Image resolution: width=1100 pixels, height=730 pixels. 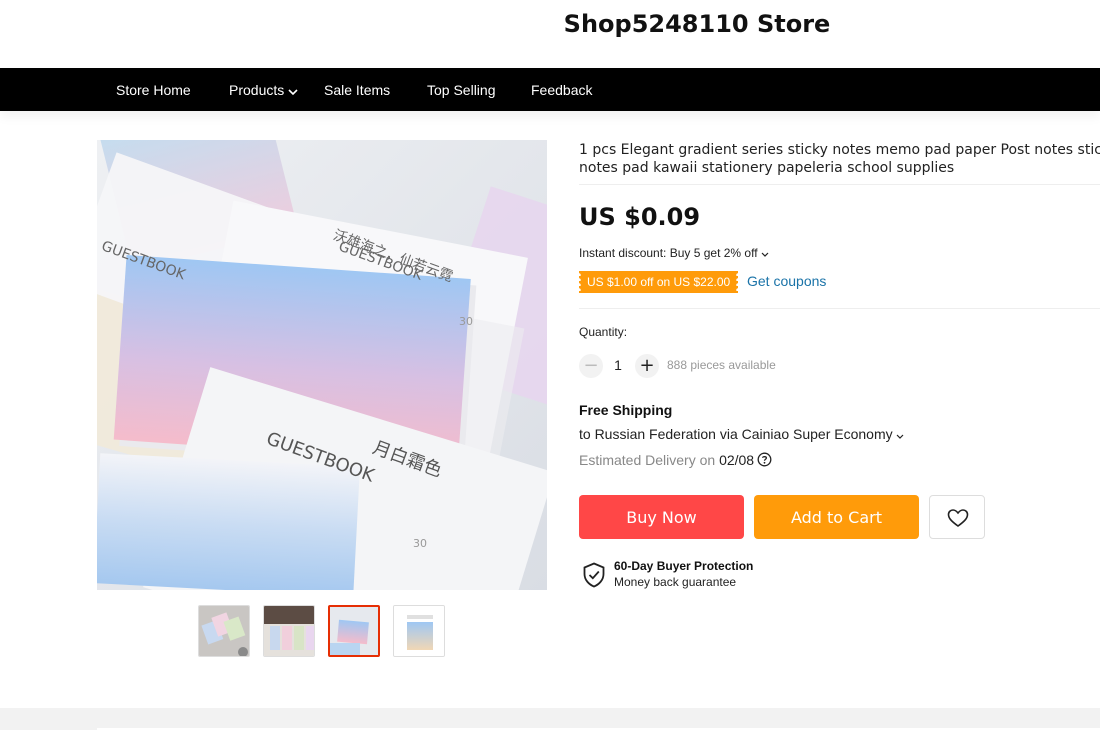 I want to click on quantity-value: 1, so click(x=618, y=365).